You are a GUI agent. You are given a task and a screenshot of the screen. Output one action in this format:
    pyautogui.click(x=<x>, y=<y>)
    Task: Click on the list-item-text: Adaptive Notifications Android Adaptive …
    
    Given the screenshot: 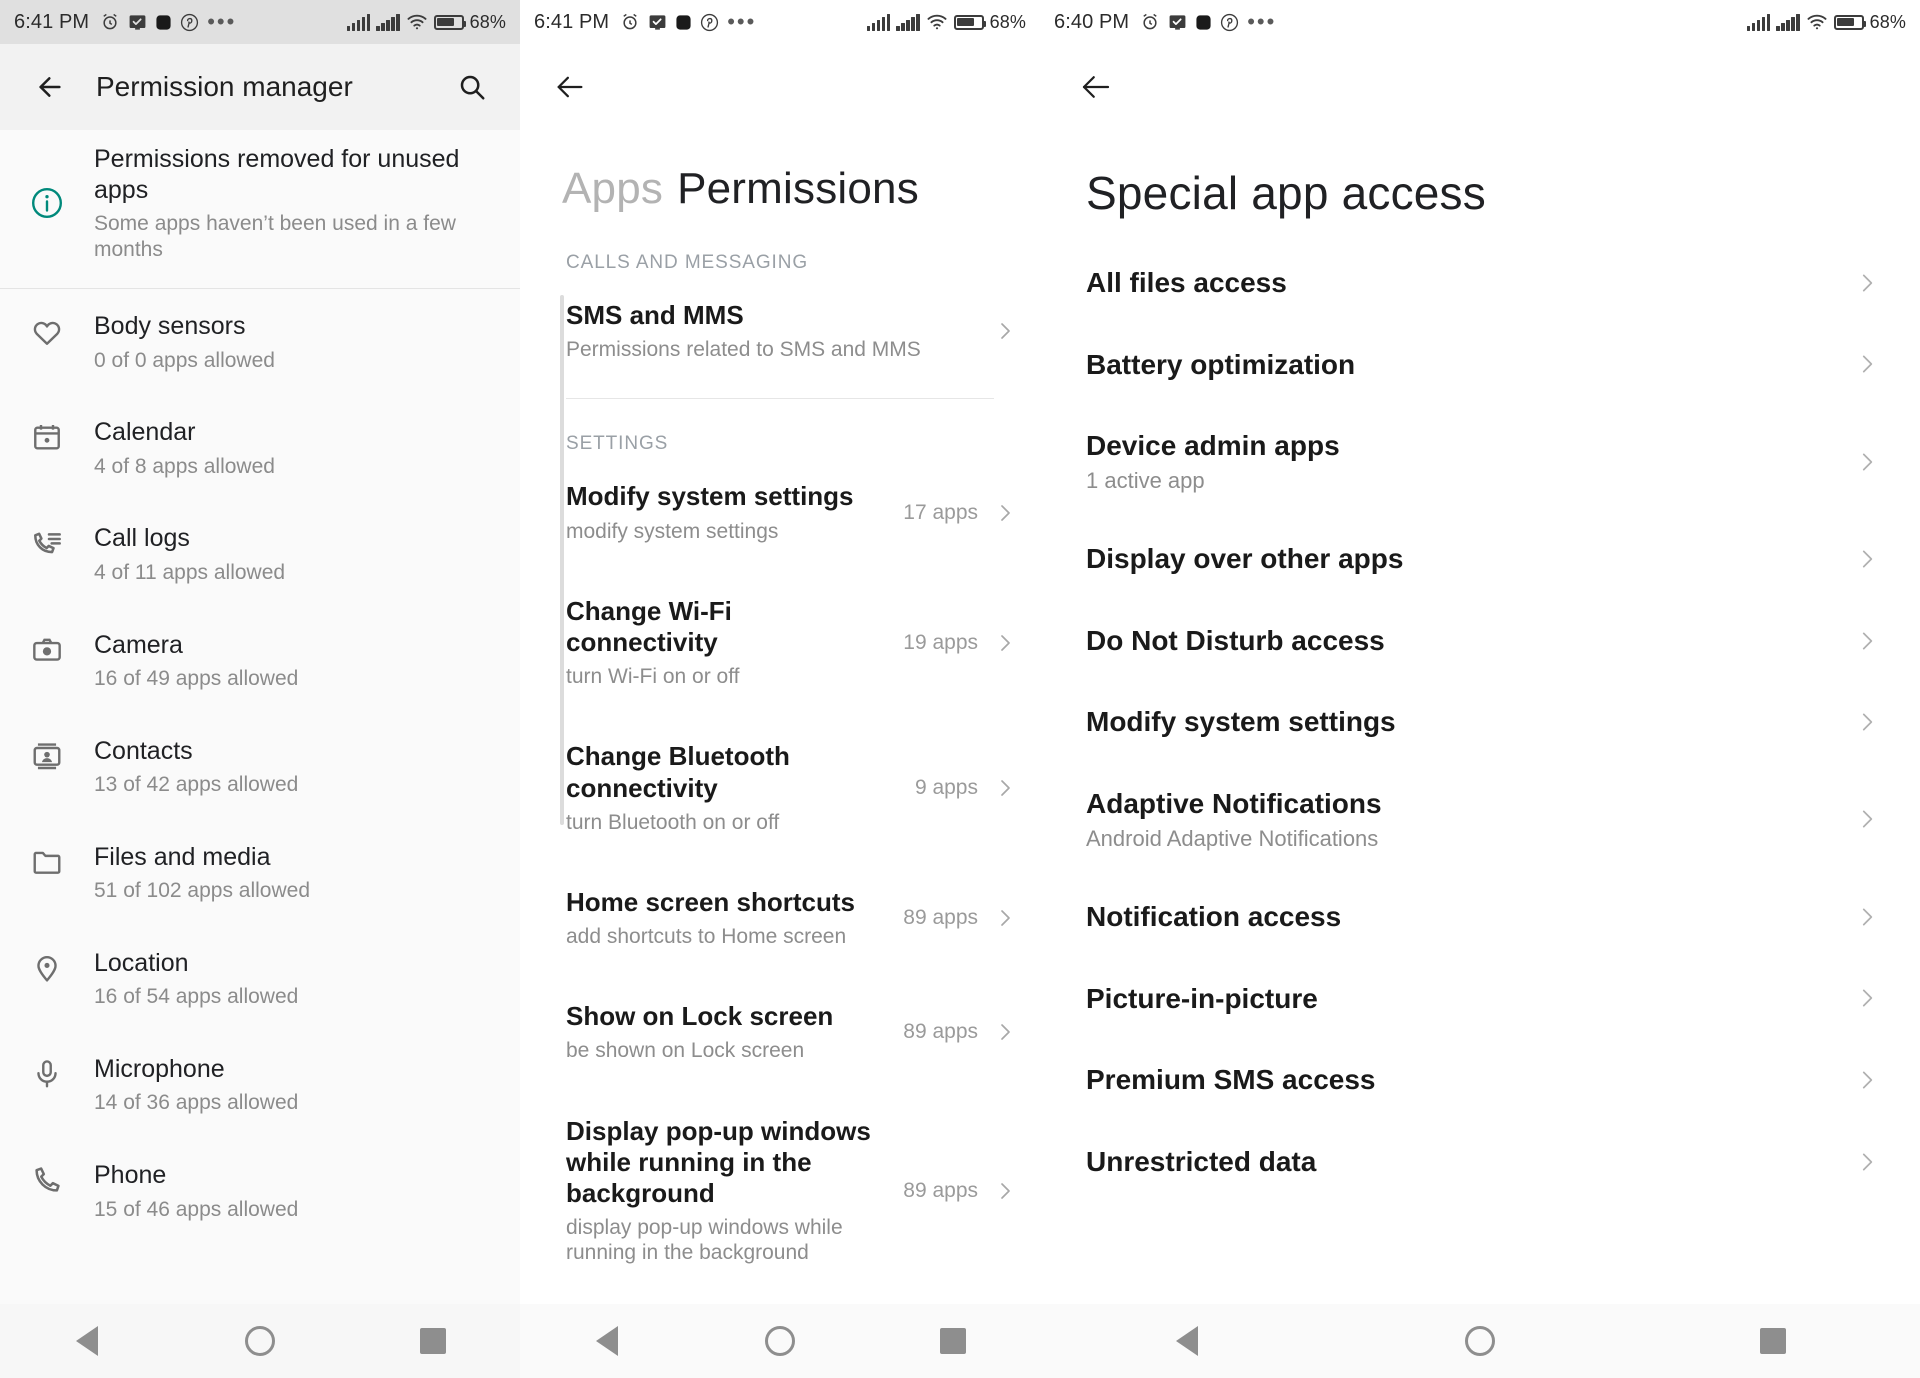 What is the action you would take?
    pyautogui.click(x=1470, y=819)
    